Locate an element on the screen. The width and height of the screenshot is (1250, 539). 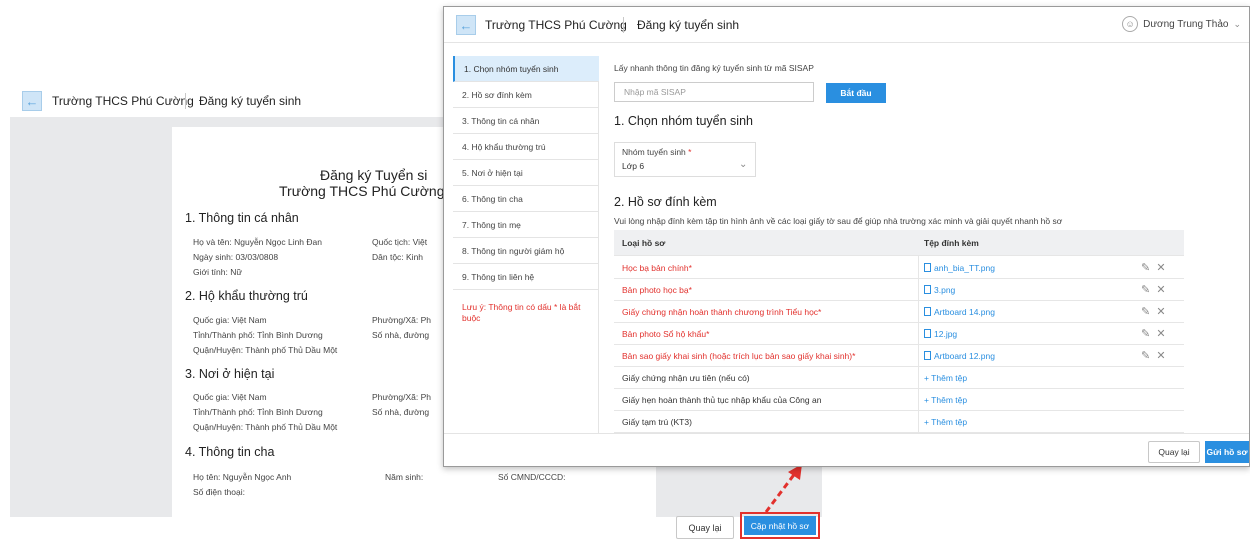
field: Họ và tên: Nguyễn Ngọc Linh Đan is located at coordinates (257, 242).